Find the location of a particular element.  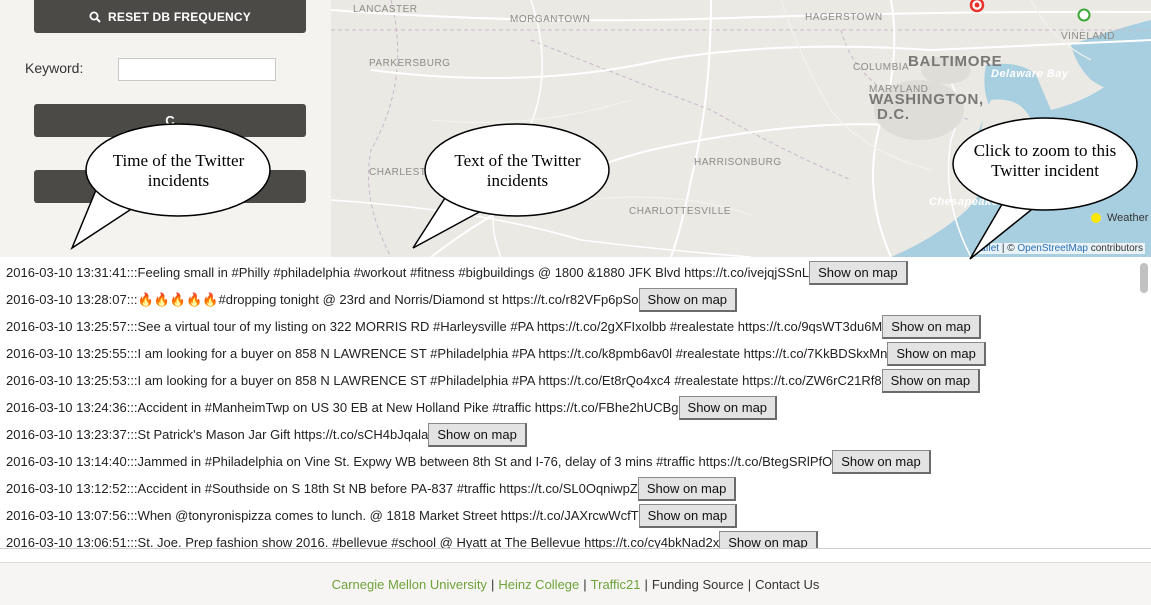

map-city-label: PARKERSBURG is located at coordinates (410, 63).